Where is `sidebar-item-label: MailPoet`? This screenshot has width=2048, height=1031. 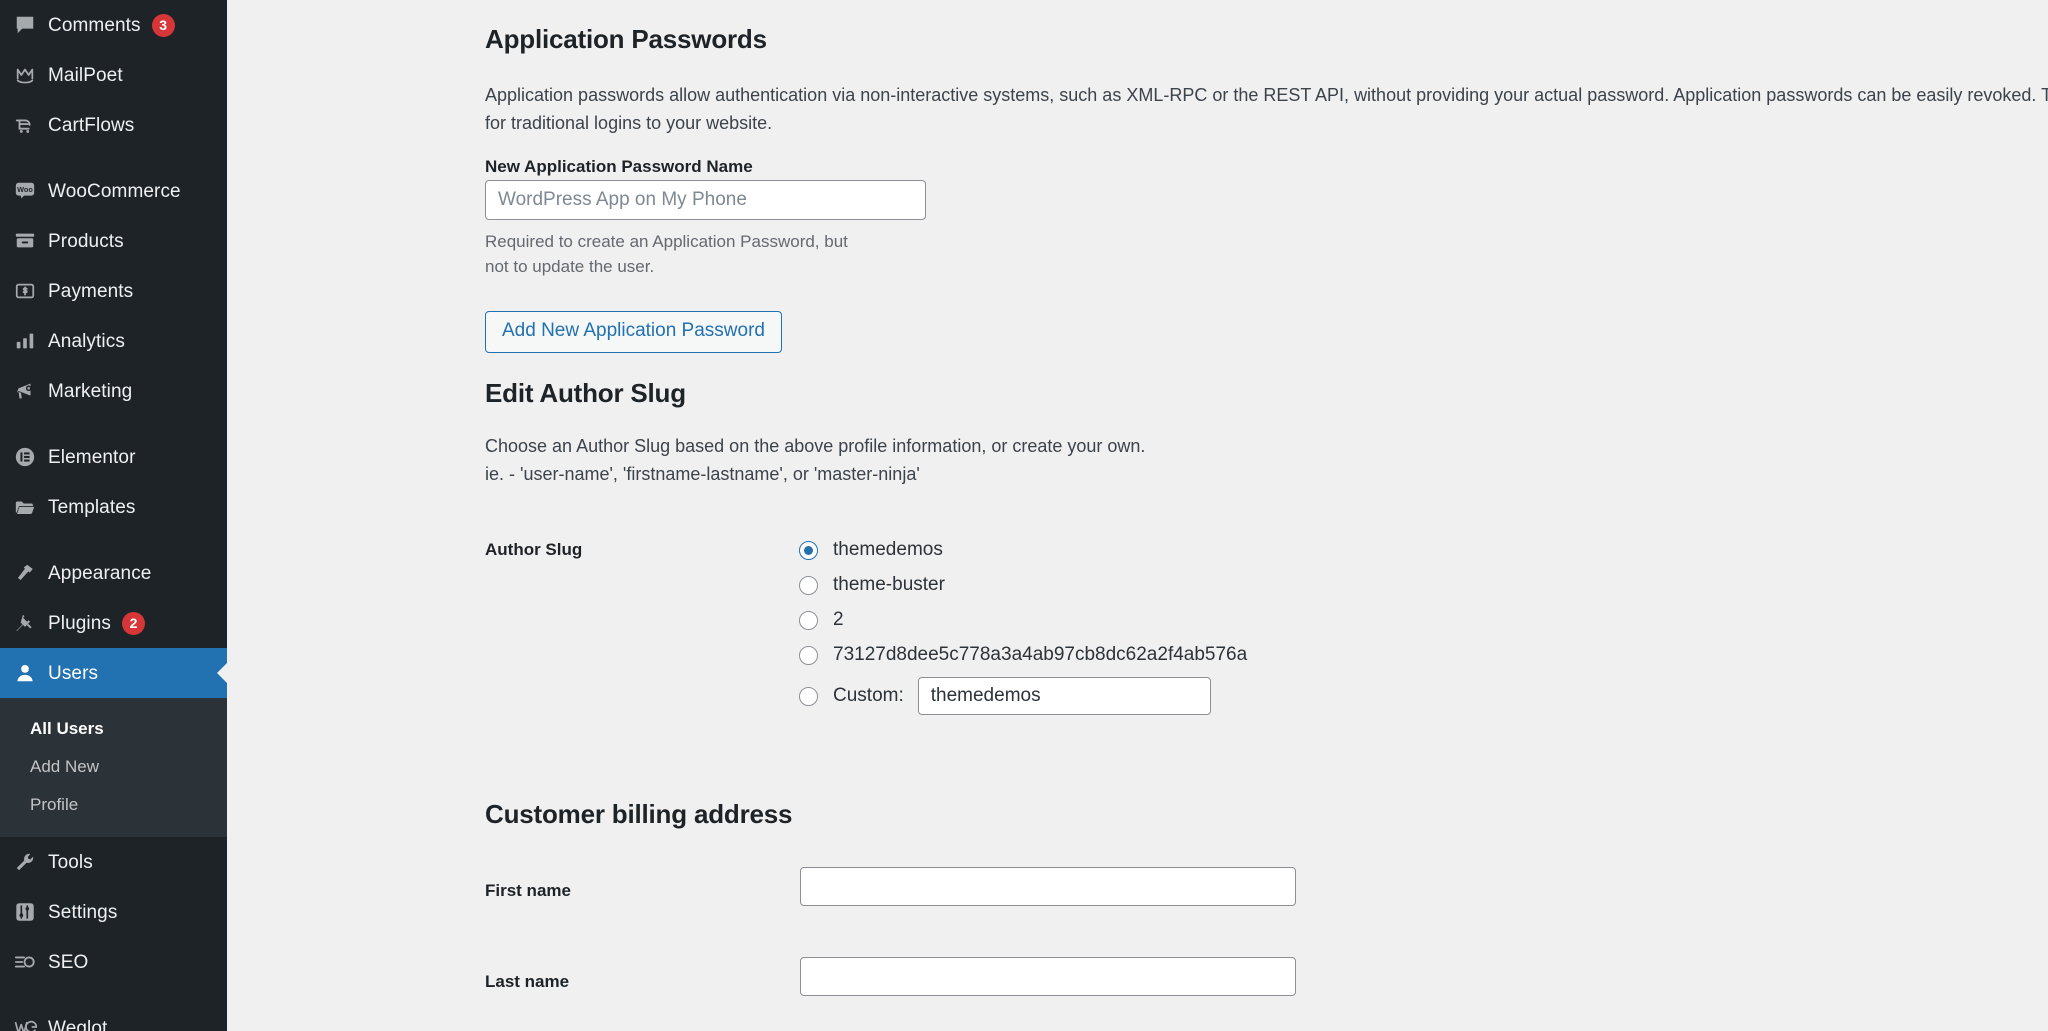
sidebar-item-label: MailPoet is located at coordinates (85, 75).